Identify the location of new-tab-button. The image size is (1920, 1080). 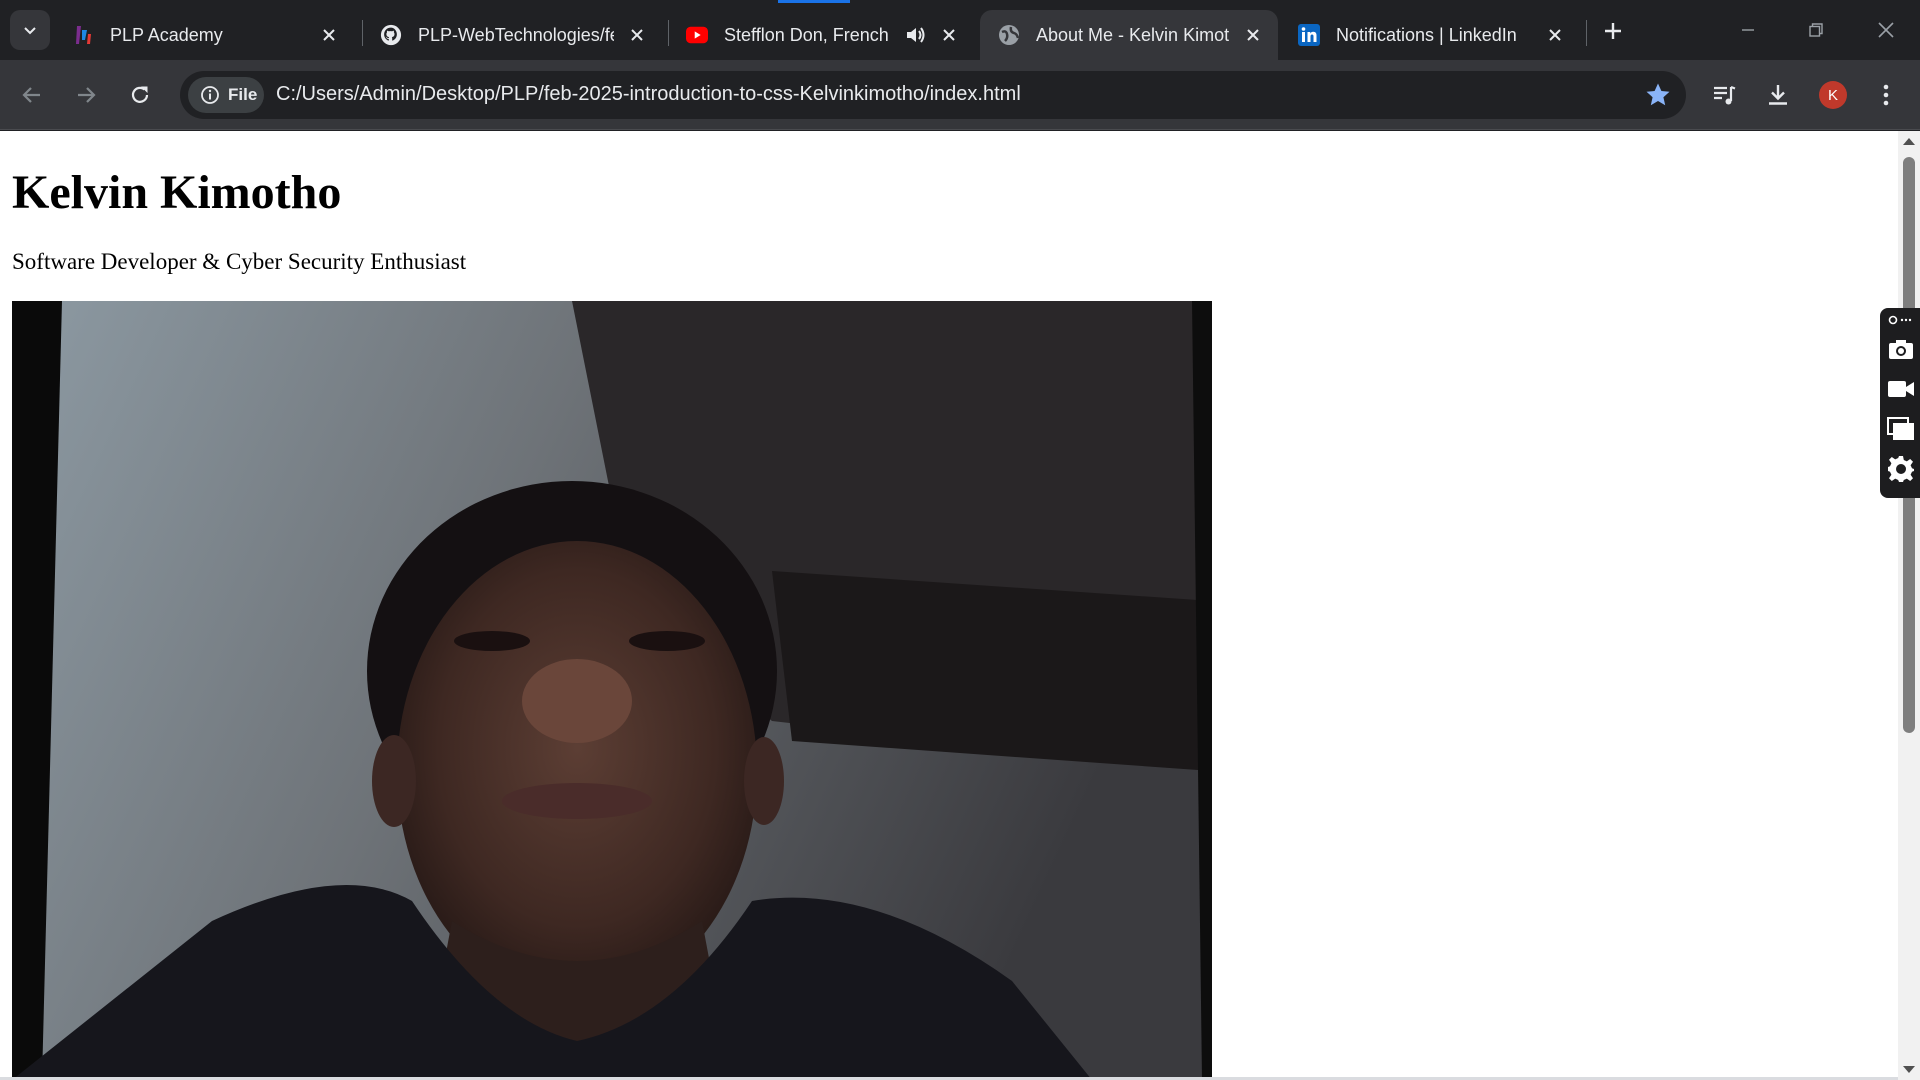
(1613, 31).